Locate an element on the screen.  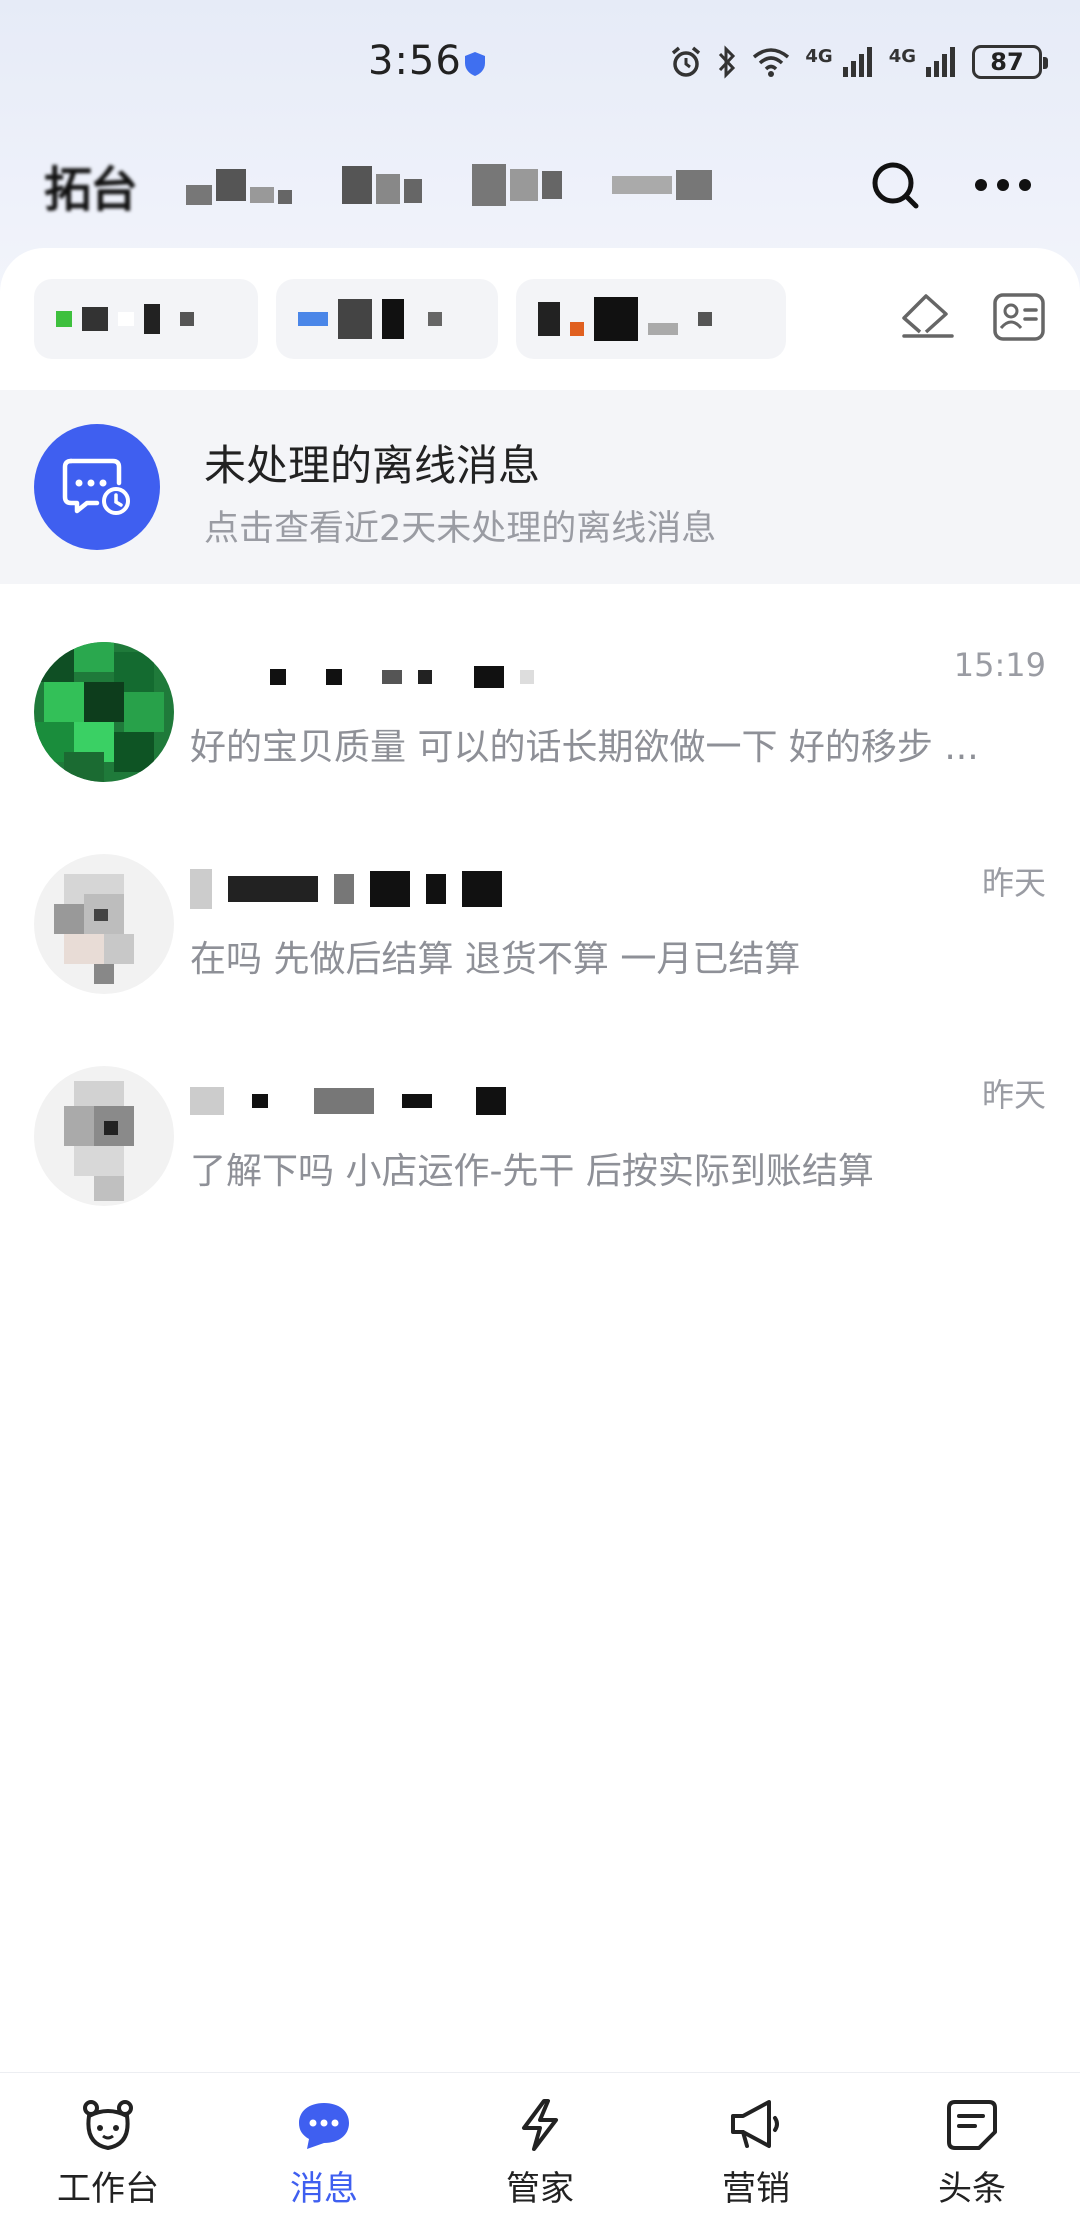
nav-item-messages: 消息 is located at coordinates (324, 2150).